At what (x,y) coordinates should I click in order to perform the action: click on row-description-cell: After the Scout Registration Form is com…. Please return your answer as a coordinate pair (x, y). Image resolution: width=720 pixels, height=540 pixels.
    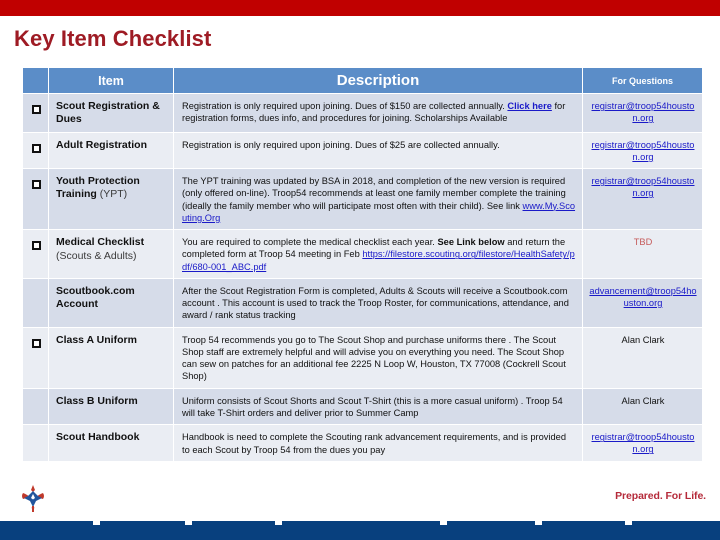
    Looking at the image, I should click on (378, 302).